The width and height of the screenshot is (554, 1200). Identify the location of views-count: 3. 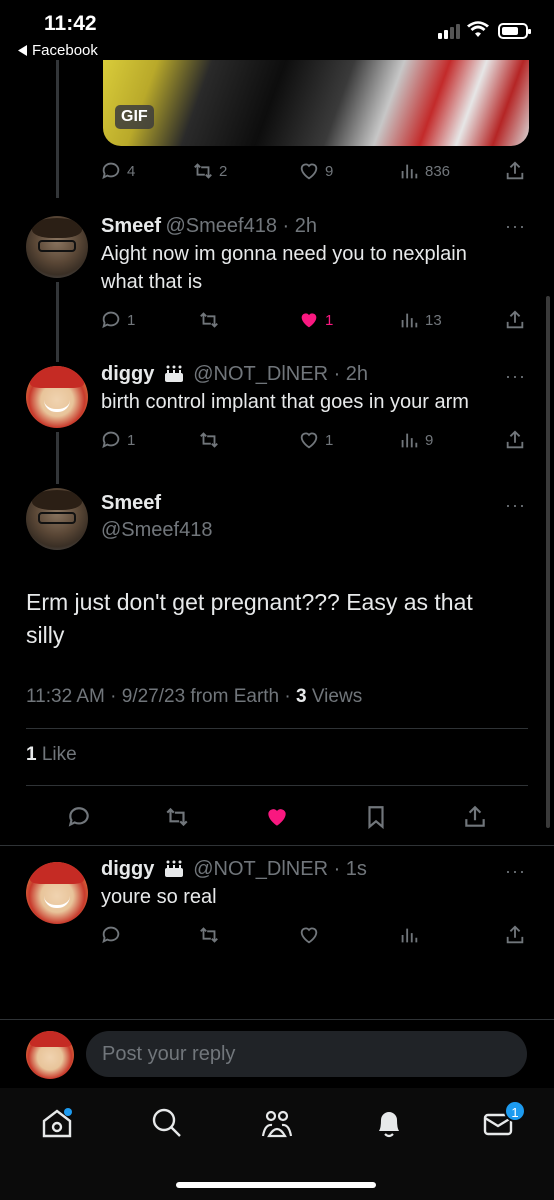
(301, 696).